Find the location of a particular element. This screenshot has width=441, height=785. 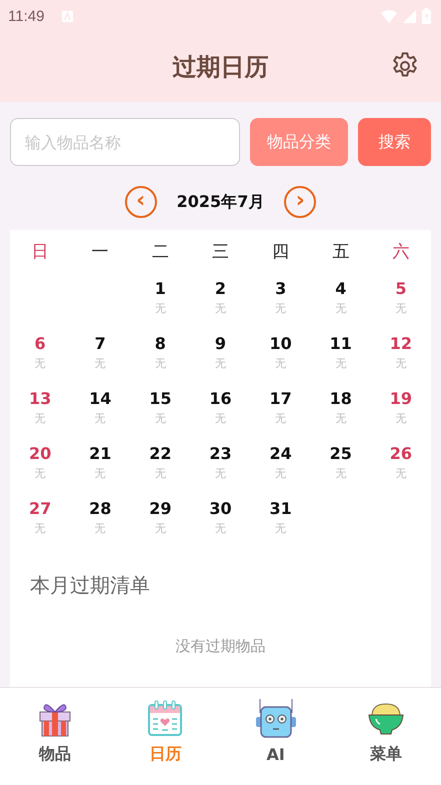

robot-icon is located at coordinates (276, 719).